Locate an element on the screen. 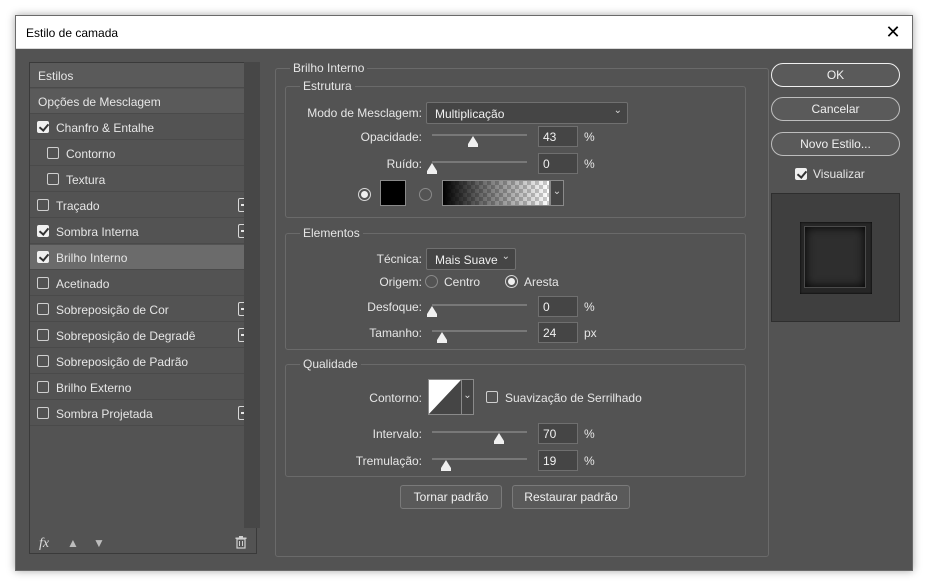  style-preview is located at coordinates (835, 257).